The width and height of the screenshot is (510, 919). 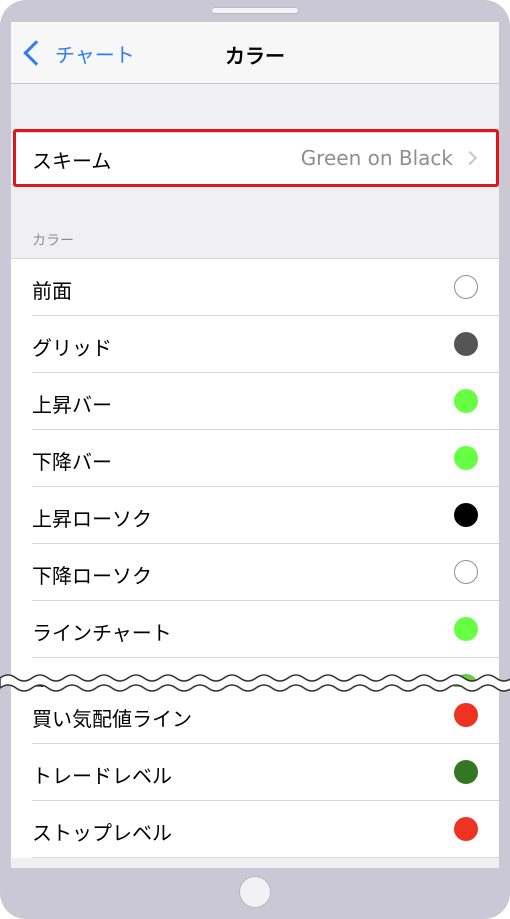 What do you see at coordinates (255, 683) in the screenshot?
I see `tear-divider` at bounding box center [255, 683].